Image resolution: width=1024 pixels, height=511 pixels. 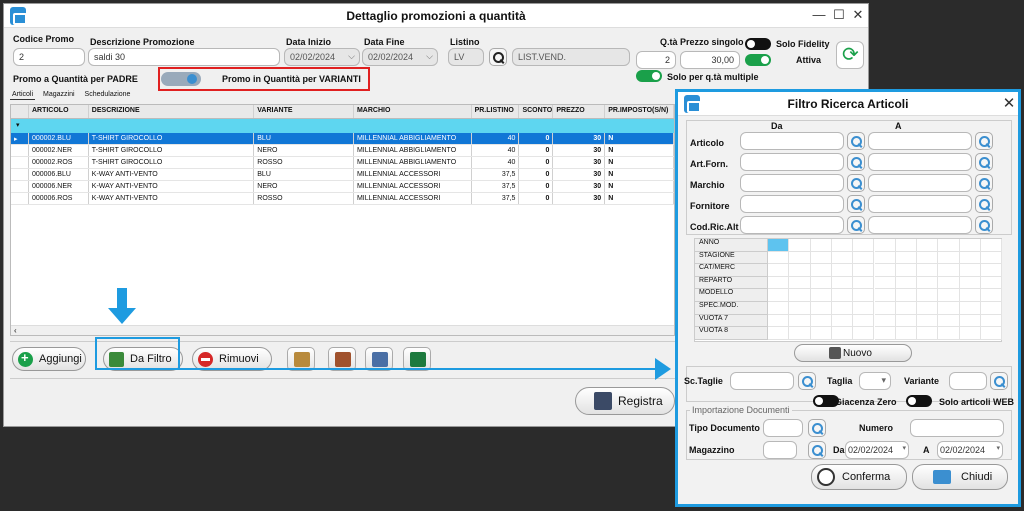 What do you see at coordinates (710, 60) in the screenshot?
I see `prezzo-field: 30,00` at bounding box center [710, 60].